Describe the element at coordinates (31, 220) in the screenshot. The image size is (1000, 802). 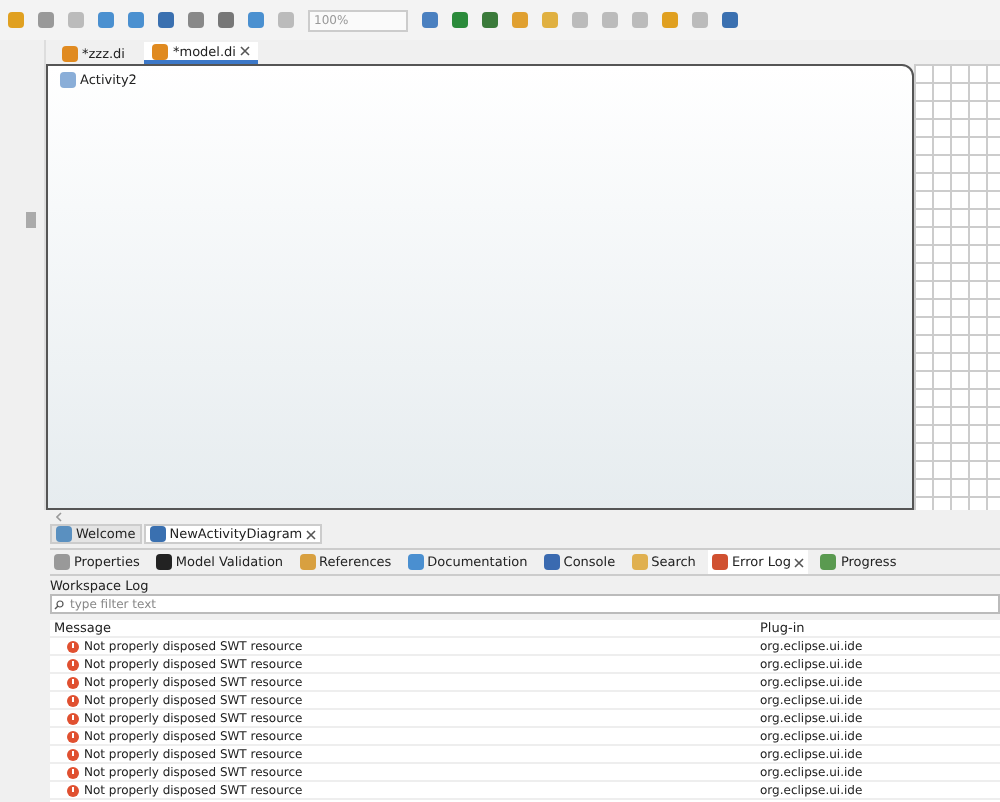
I see `scrollbar-thumb` at that location.